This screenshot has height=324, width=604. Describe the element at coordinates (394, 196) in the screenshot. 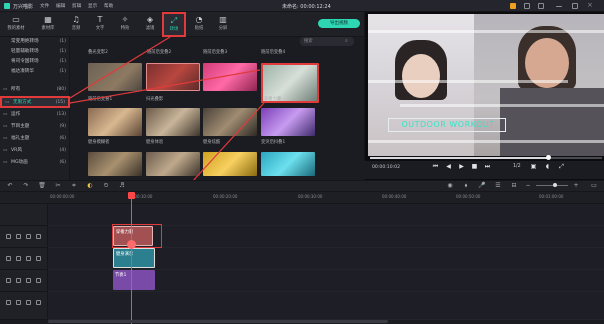

I see `ruler-tick: 00:00:40:00` at that location.